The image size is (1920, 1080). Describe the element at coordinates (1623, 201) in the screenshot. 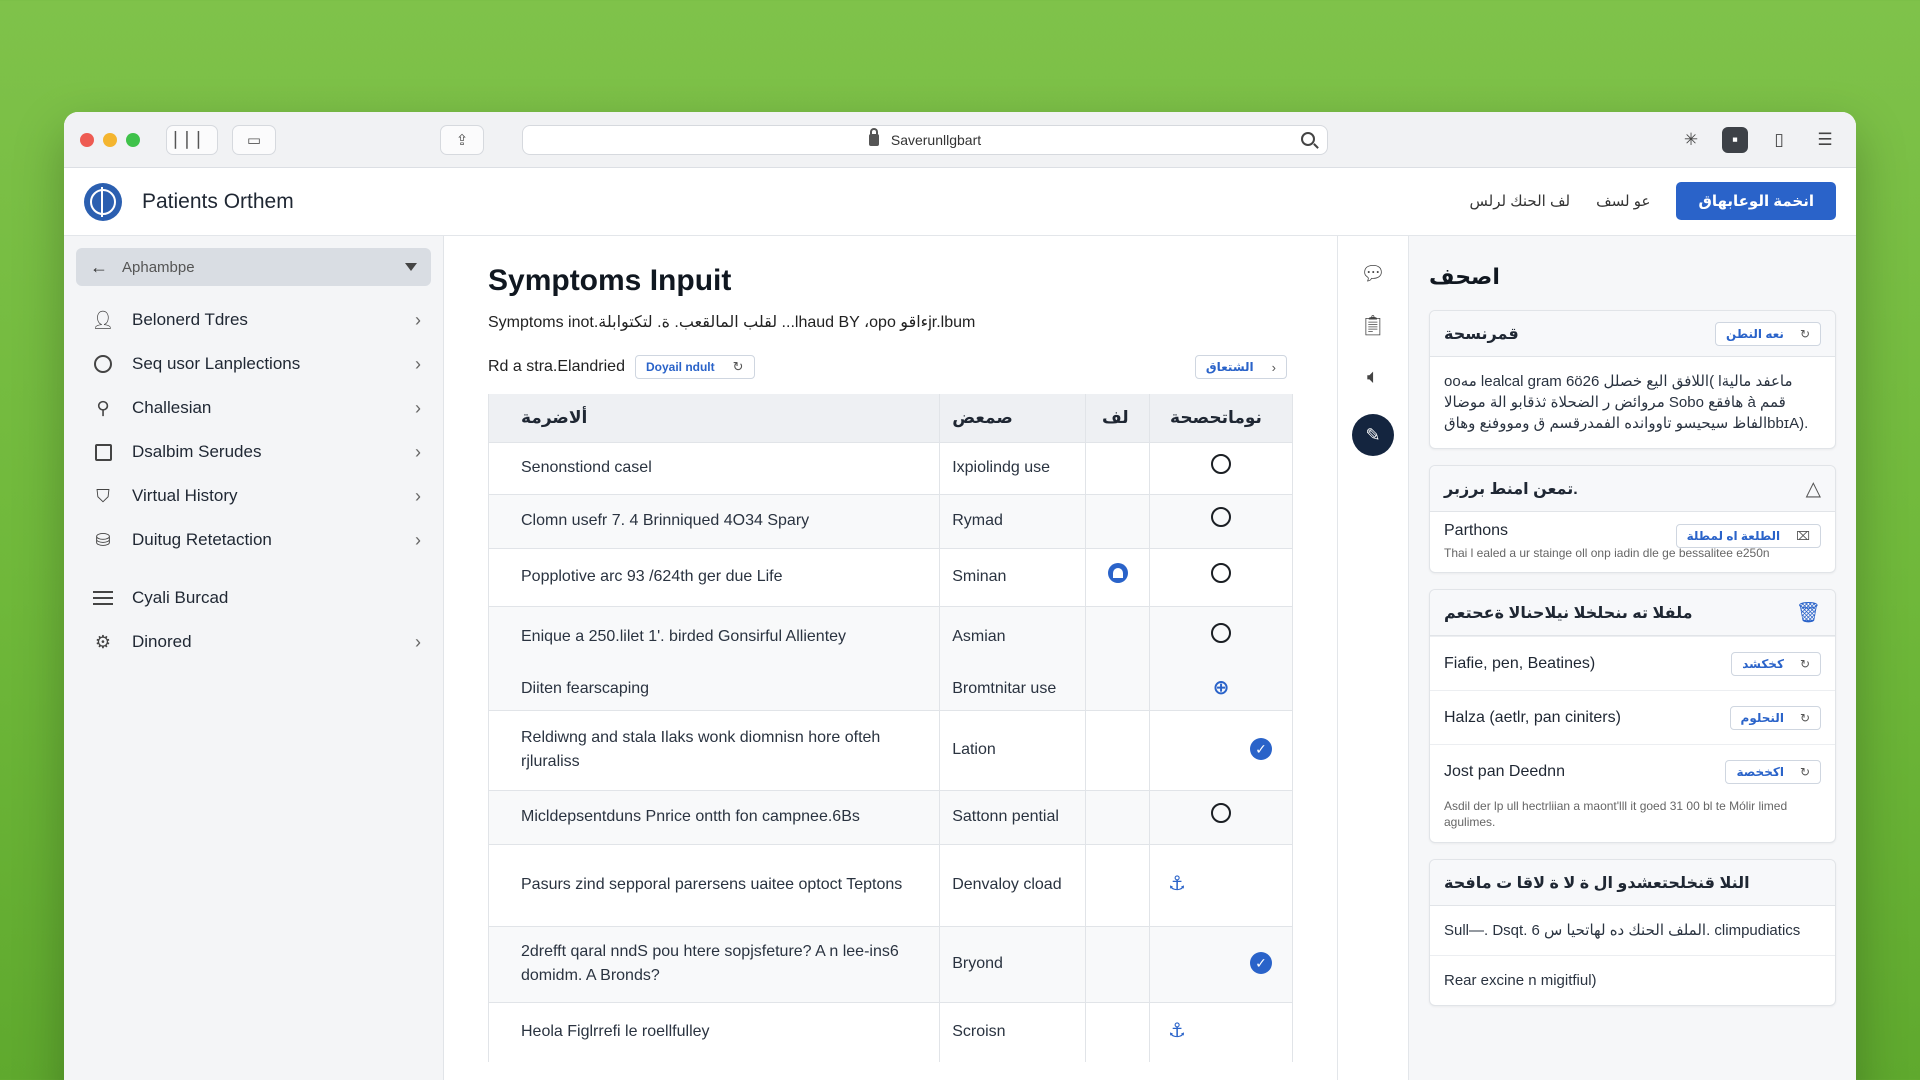

I see `header-link-2: عو لسف` at that location.